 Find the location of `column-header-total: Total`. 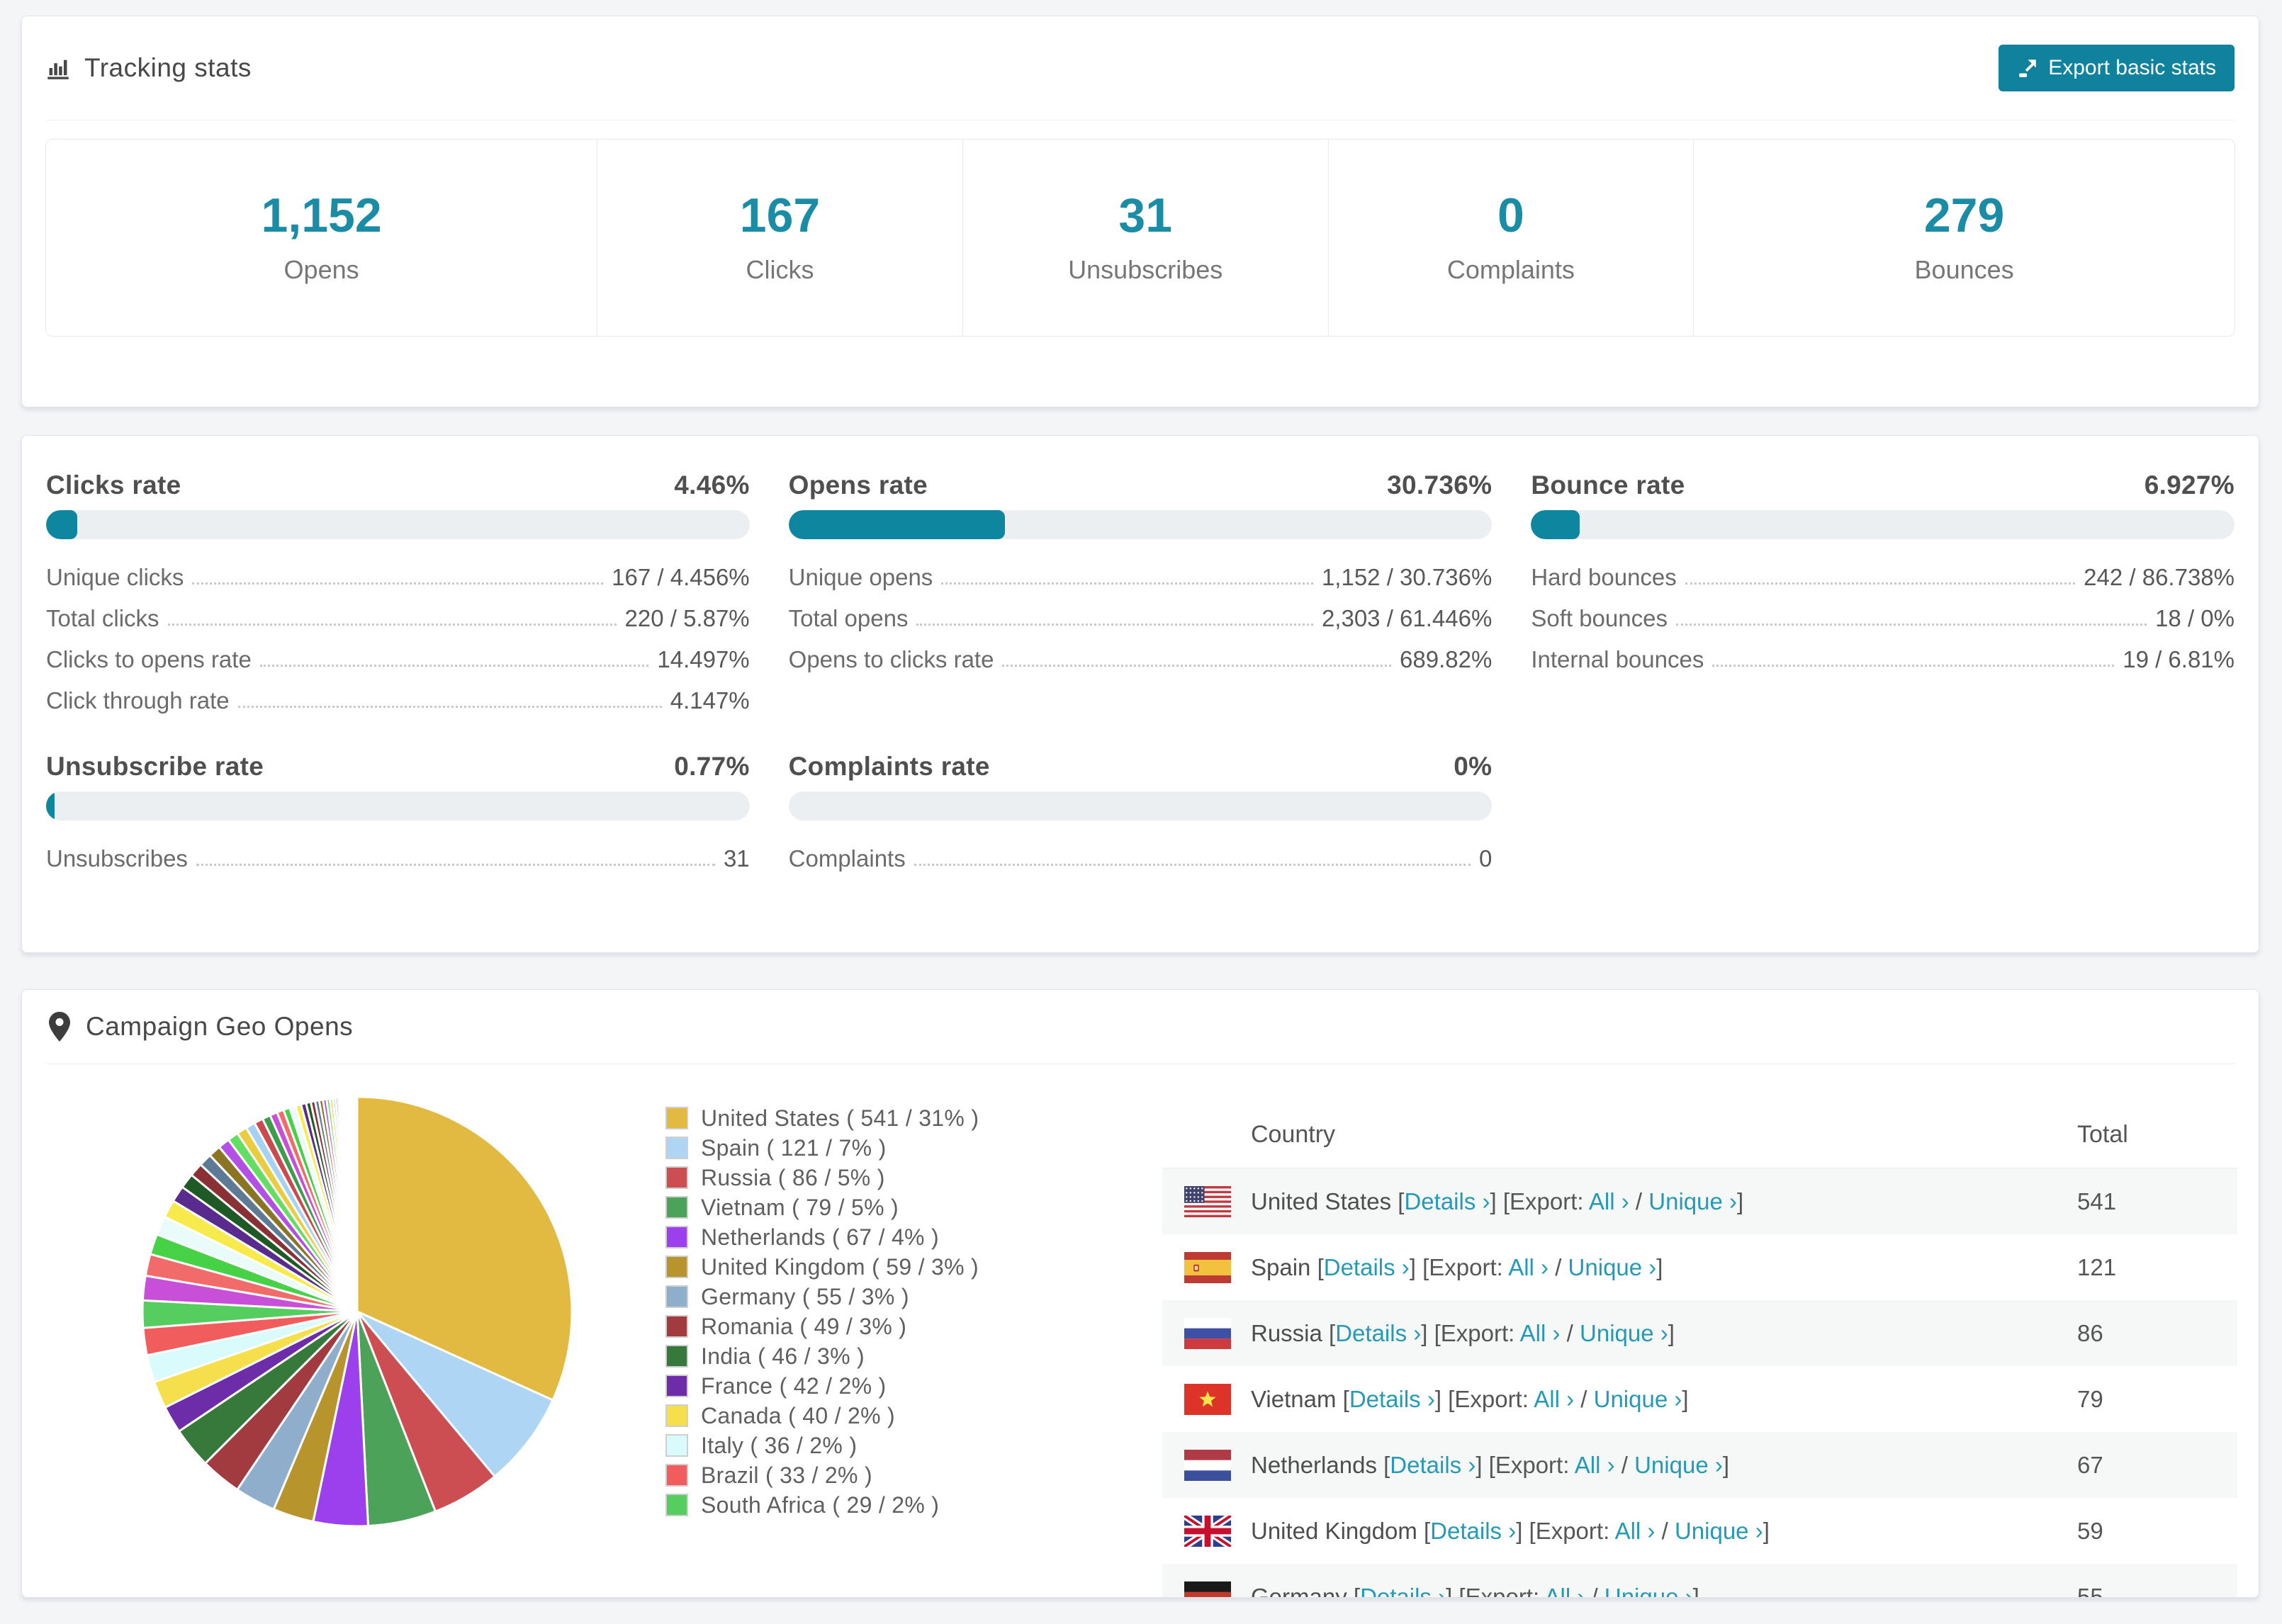

column-header-total: Total is located at coordinates (2102, 1135).